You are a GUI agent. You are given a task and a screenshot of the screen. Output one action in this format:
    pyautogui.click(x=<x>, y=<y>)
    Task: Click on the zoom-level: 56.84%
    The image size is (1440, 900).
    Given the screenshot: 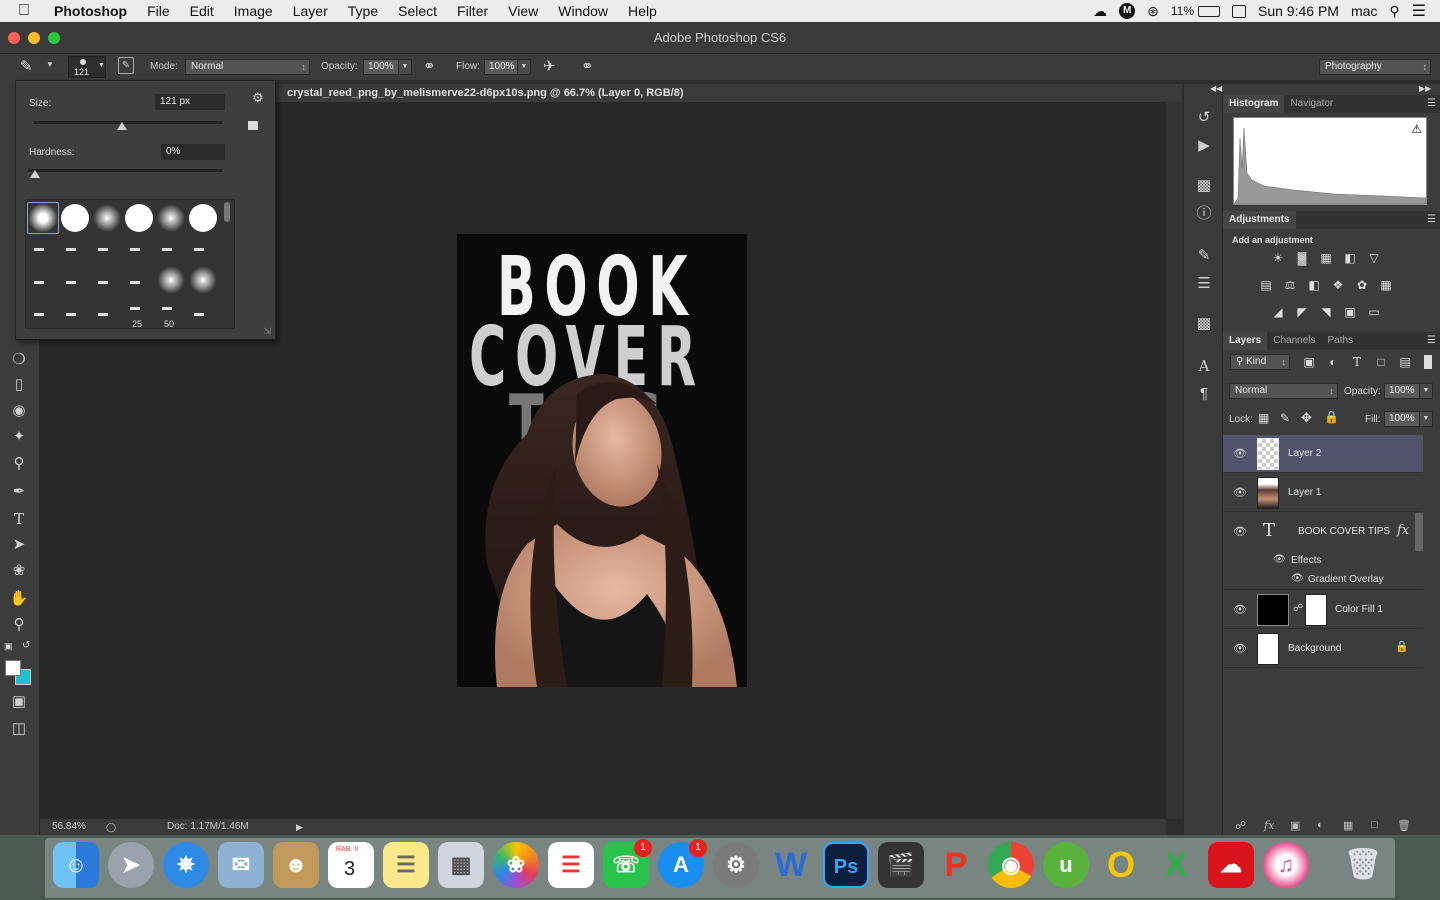 What is the action you would take?
    pyautogui.click(x=69, y=827)
    